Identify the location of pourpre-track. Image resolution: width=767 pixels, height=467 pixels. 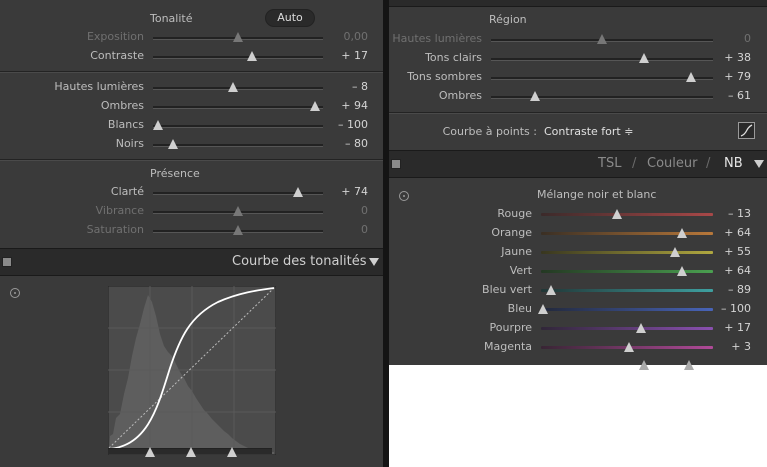
(627, 328).